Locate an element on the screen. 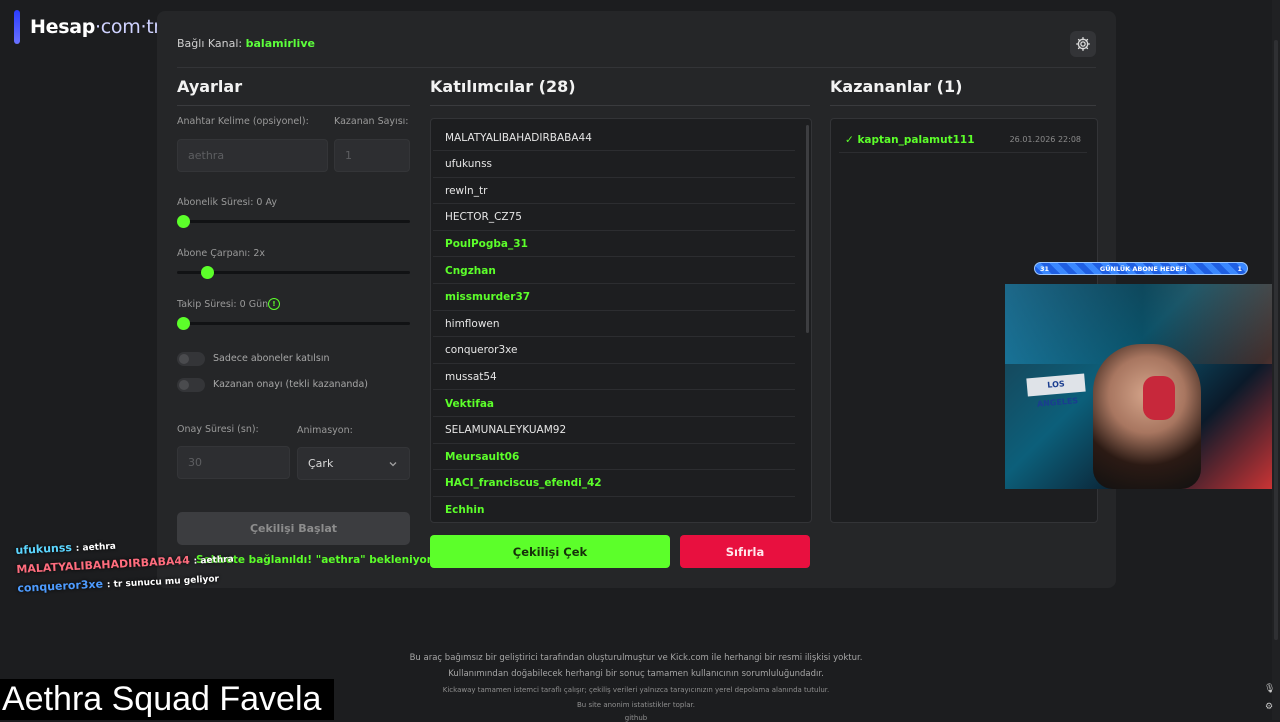  goal-label: GÜNLÜK ABONE HEDEFİ is located at coordinates (1143, 268).